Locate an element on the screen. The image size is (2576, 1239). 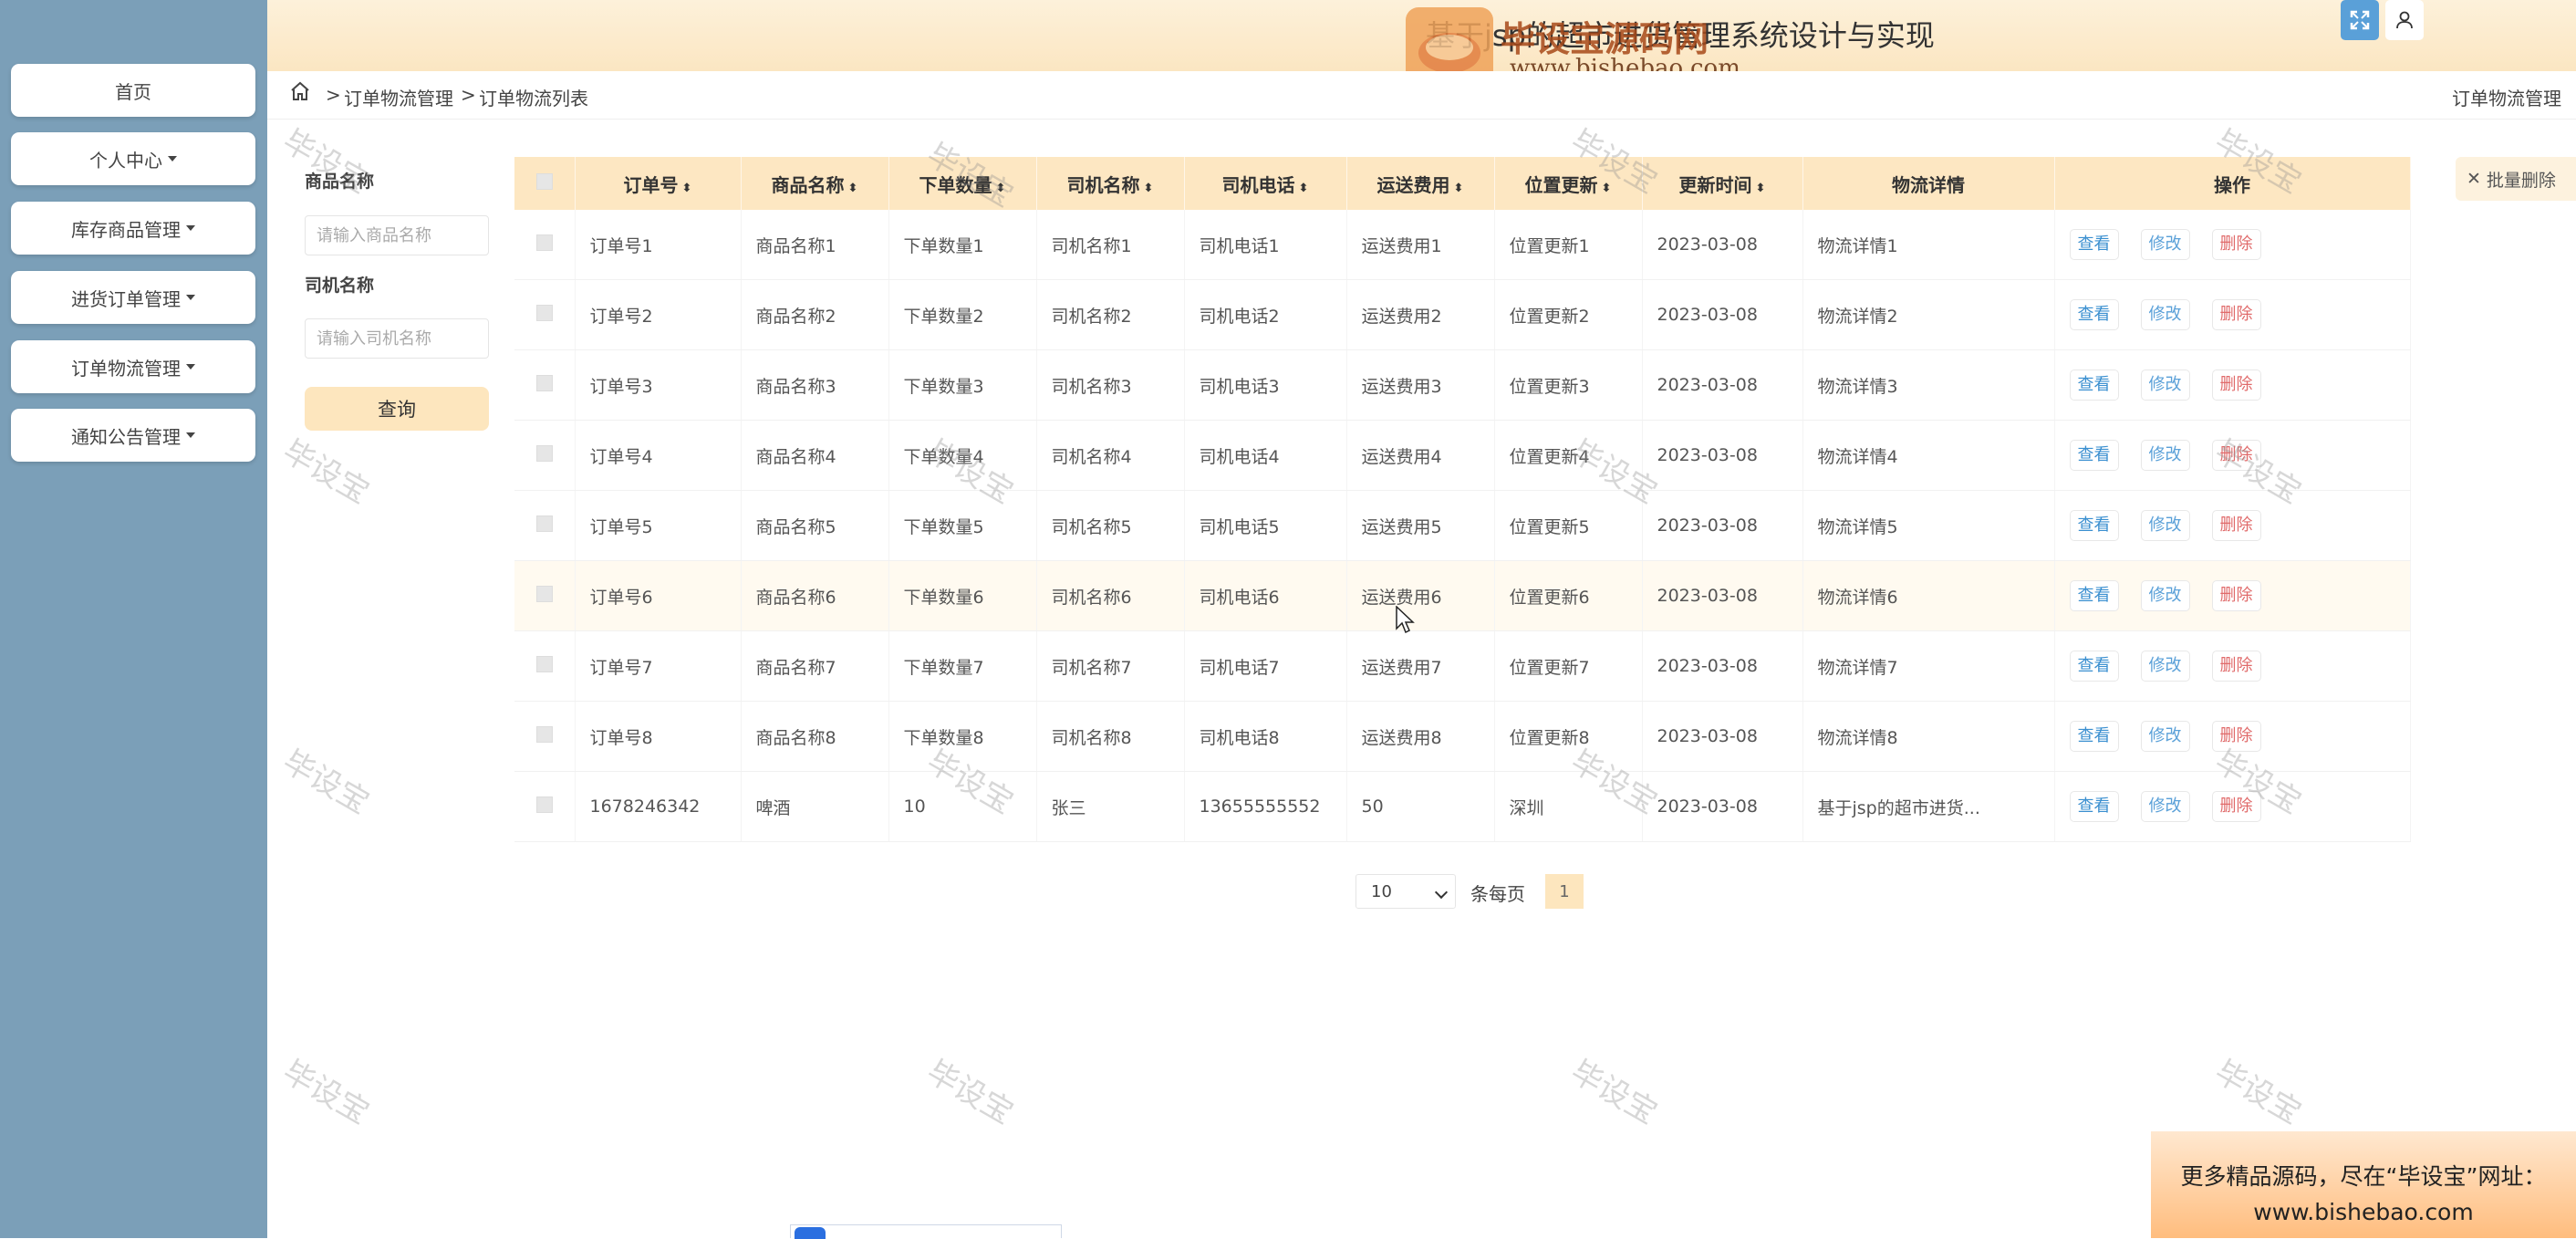
column-header-location-update: 位置更新 ⬍ is located at coordinates (1568, 183).